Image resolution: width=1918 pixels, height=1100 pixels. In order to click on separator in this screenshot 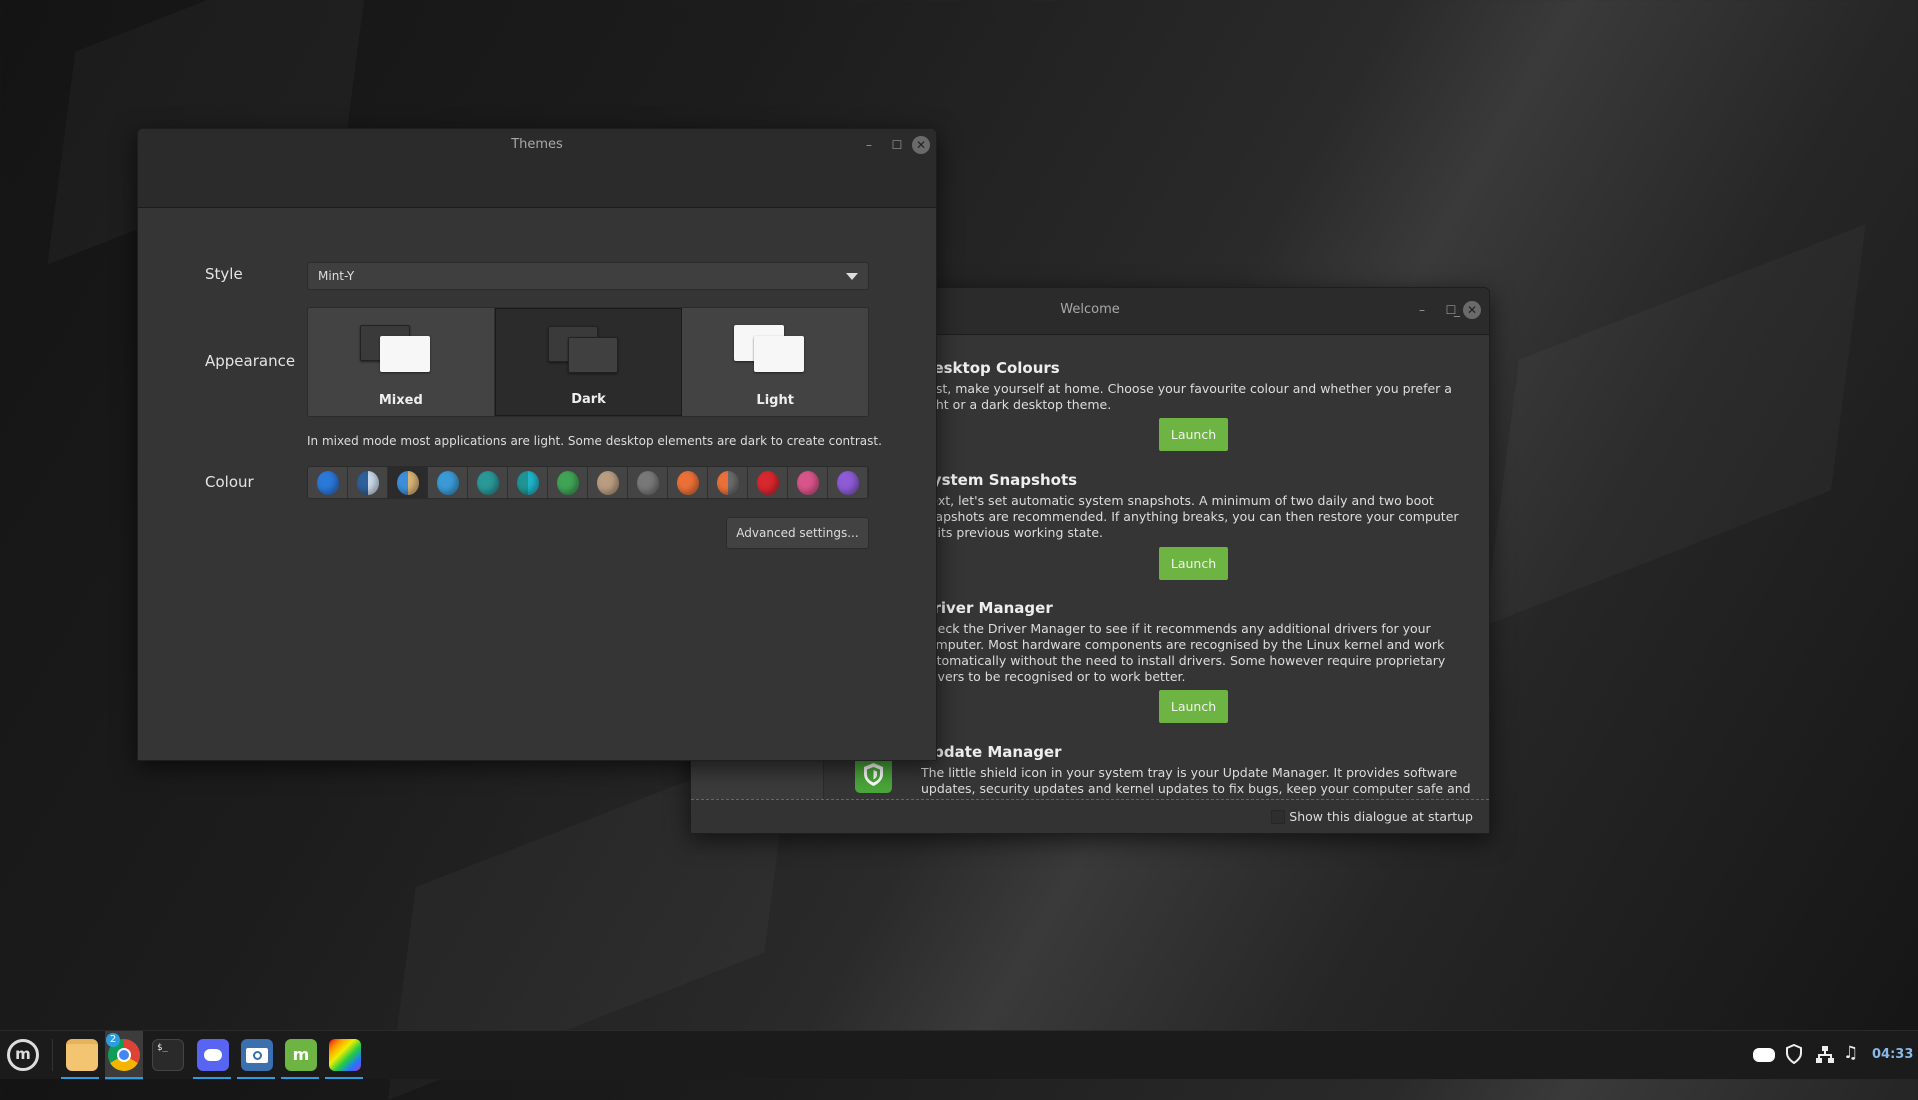, I will do `click(52, 1055)`.